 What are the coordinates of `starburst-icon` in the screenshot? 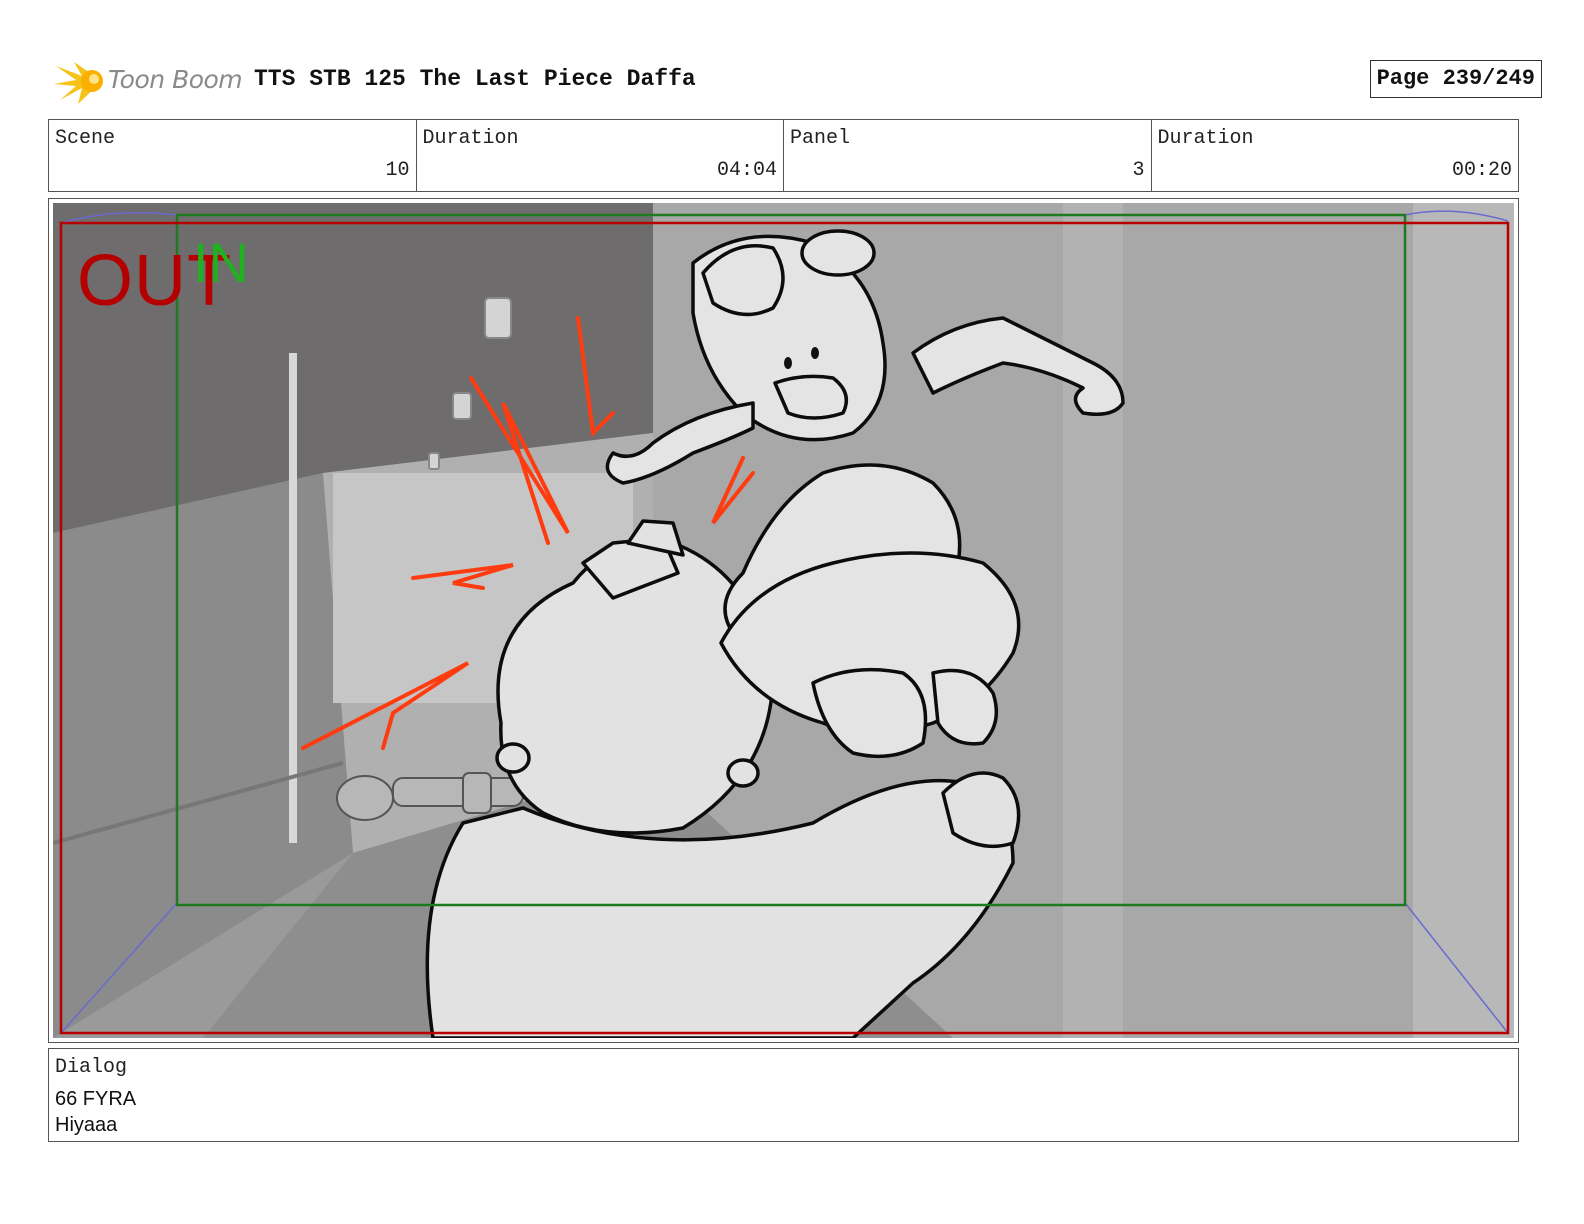 It's located at (78, 83).